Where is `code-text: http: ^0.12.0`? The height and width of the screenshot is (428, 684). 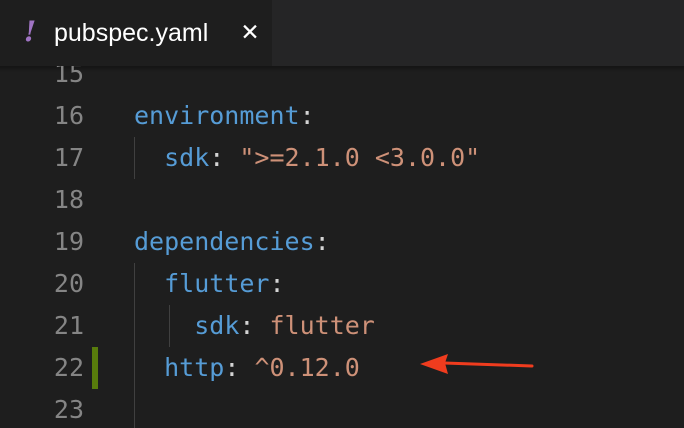 code-text: http: ^0.12.0 is located at coordinates (247, 368).